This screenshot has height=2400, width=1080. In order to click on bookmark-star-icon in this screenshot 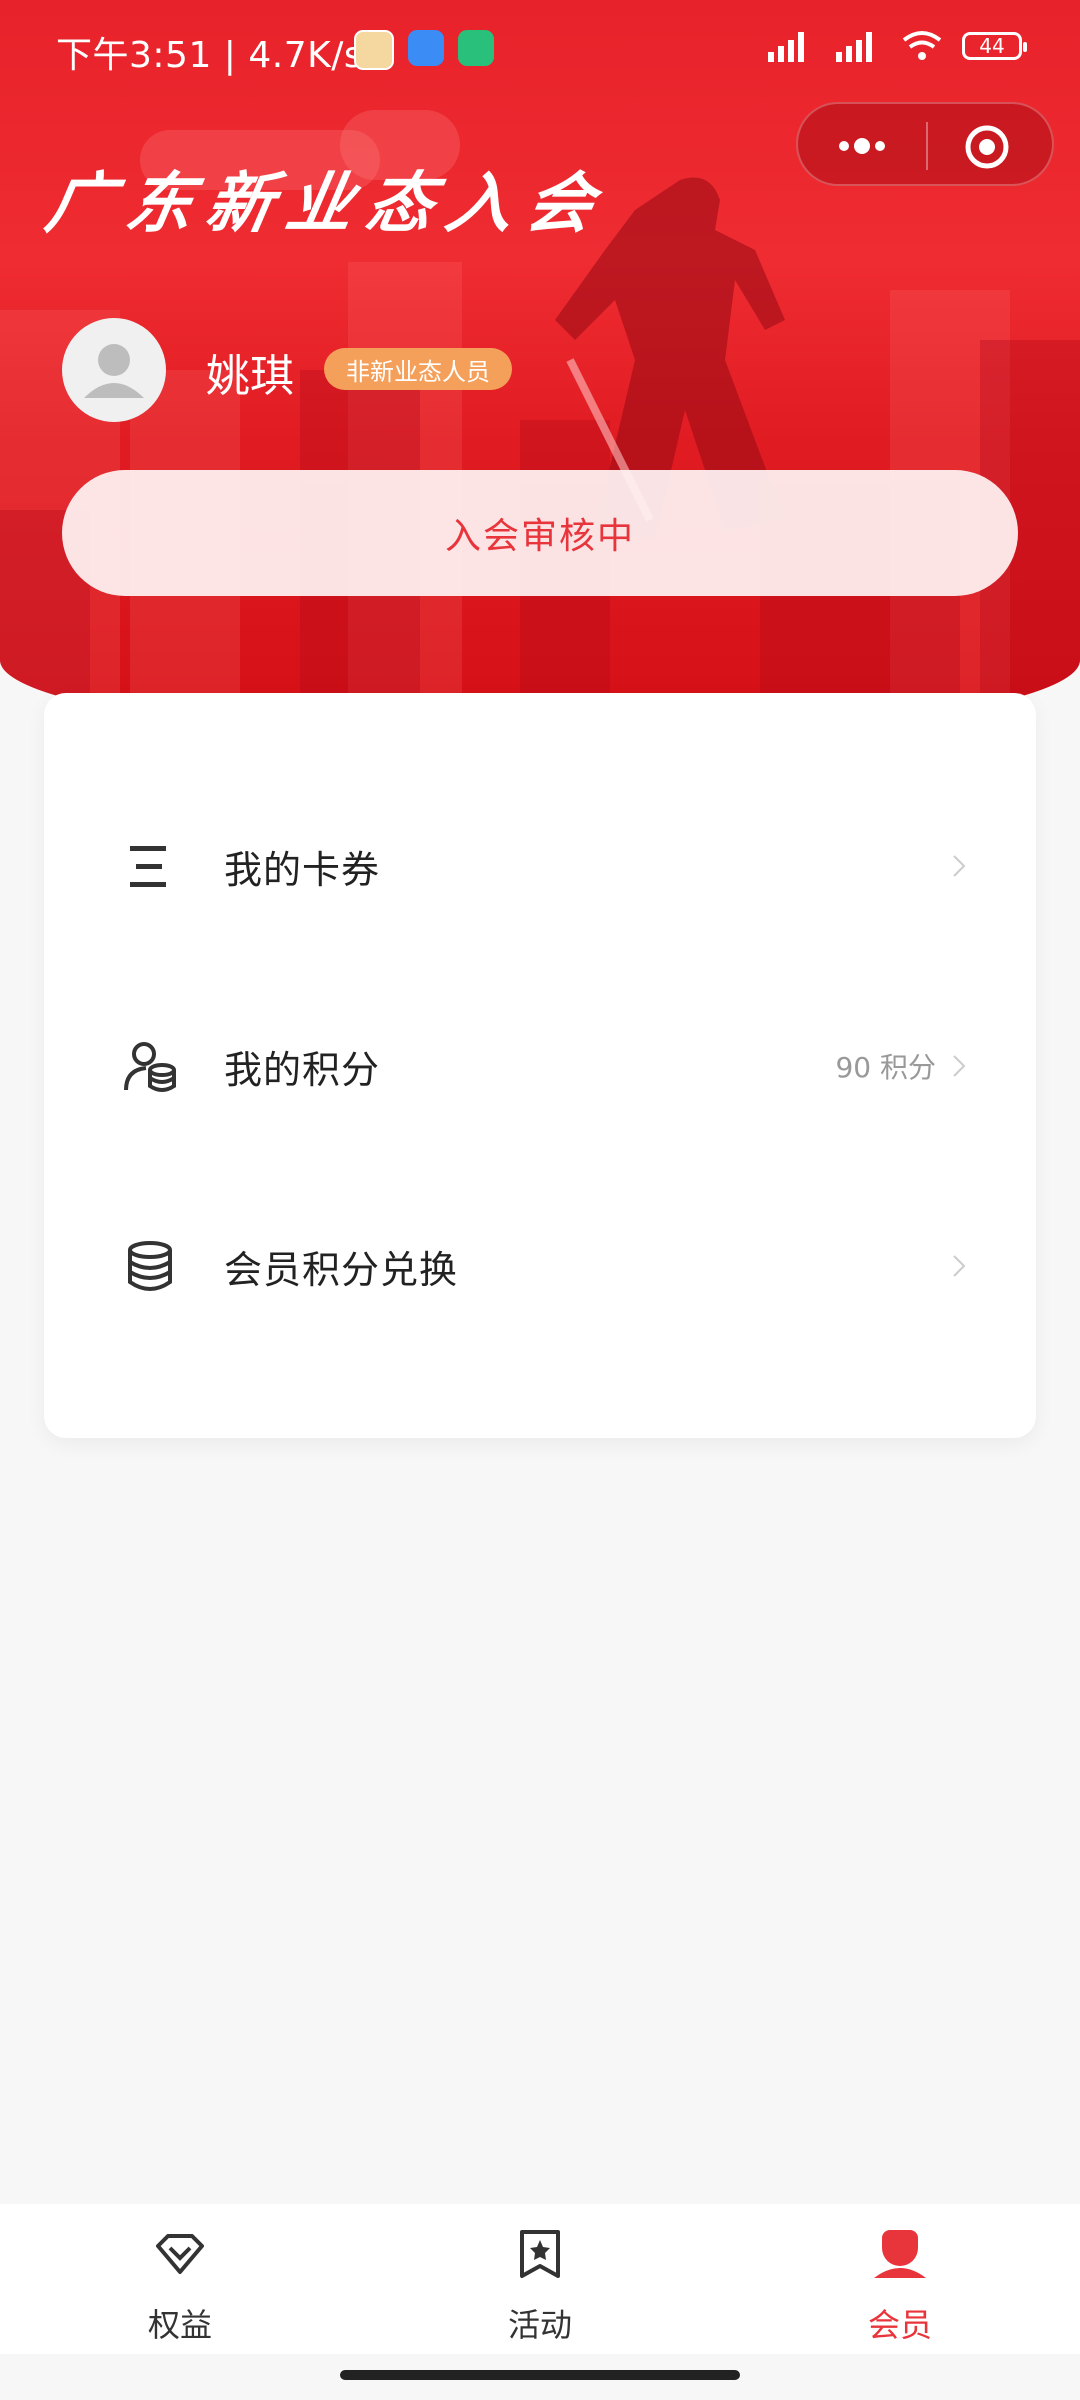, I will do `click(540, 2254)`.